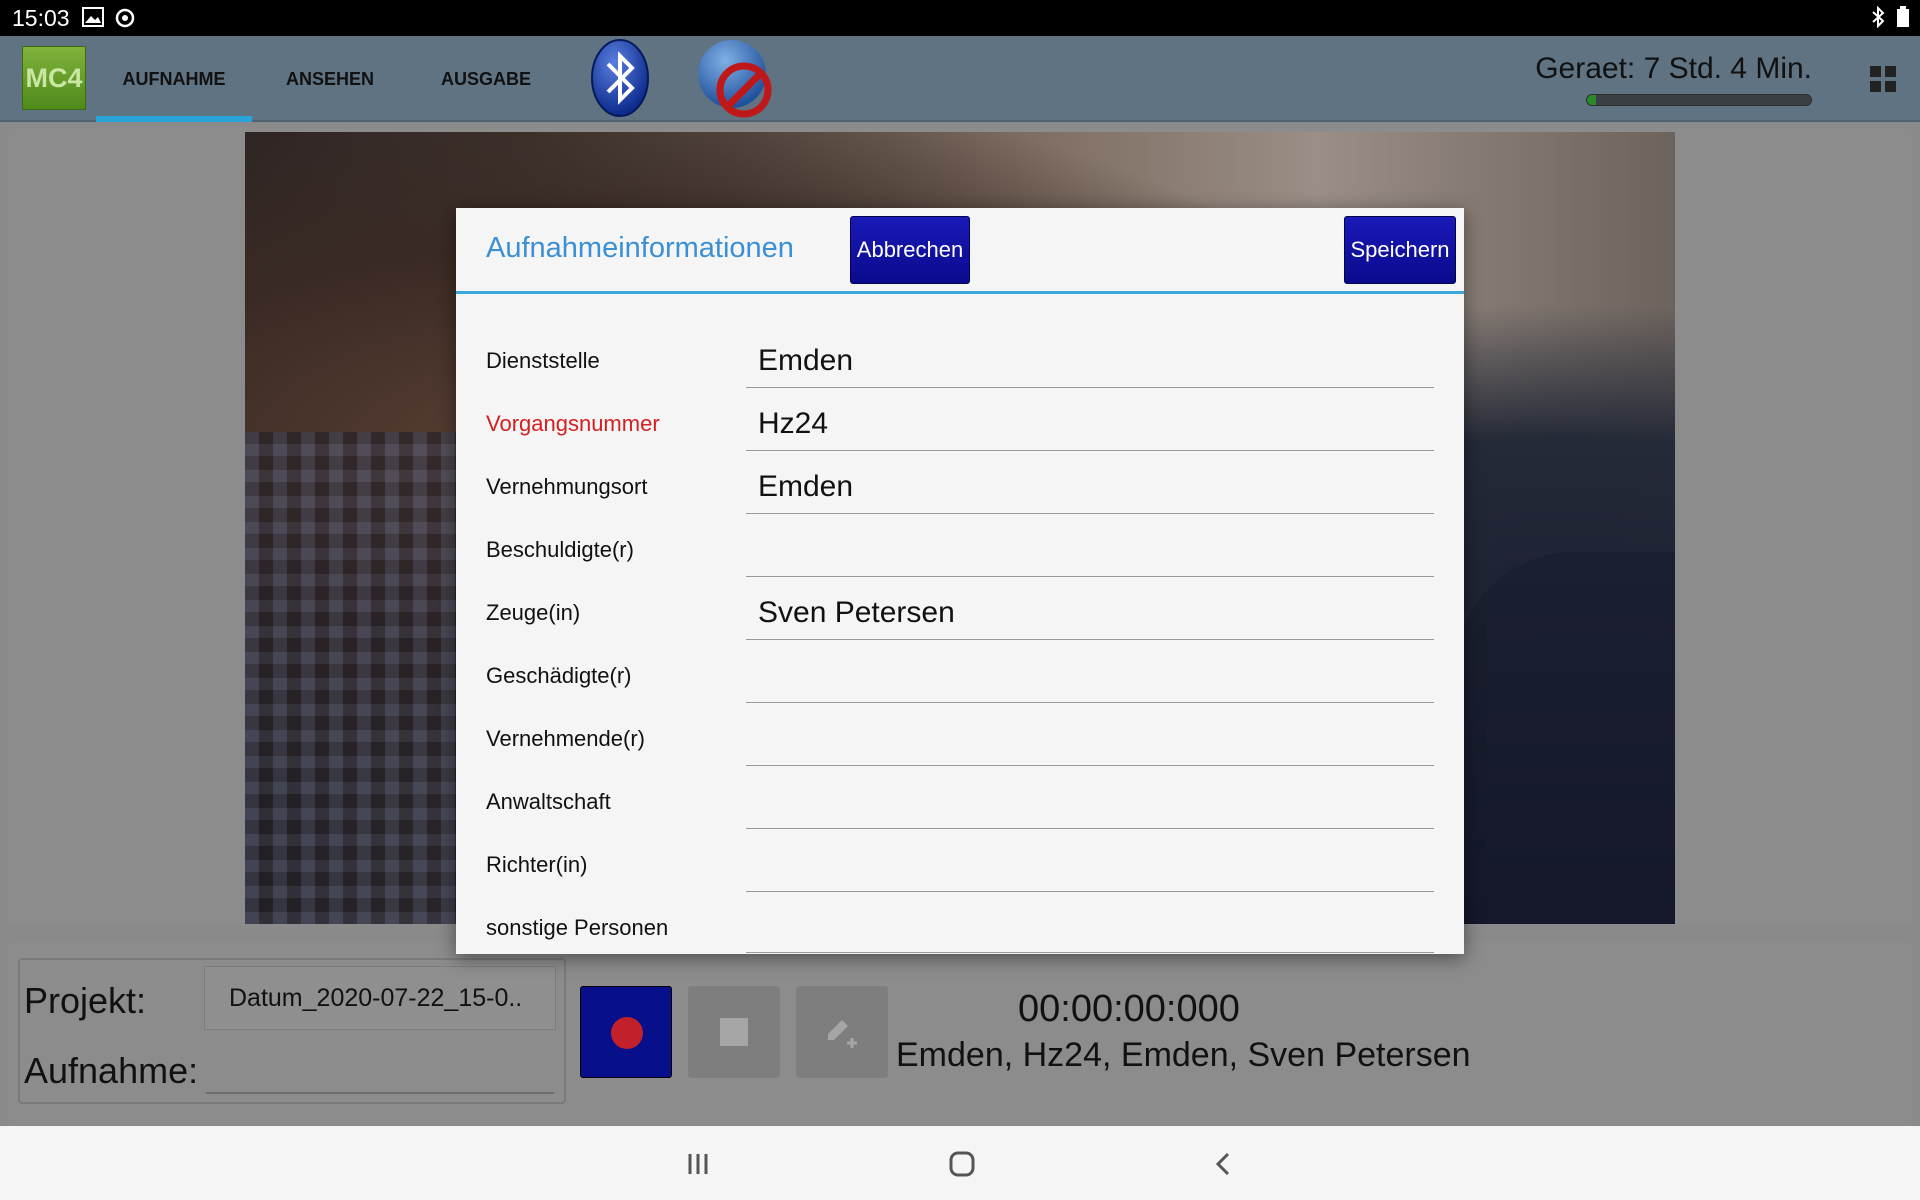 This screenshot has height=1200, width=1920. I want to click on geschaedigte-input, so click(1090, 676).